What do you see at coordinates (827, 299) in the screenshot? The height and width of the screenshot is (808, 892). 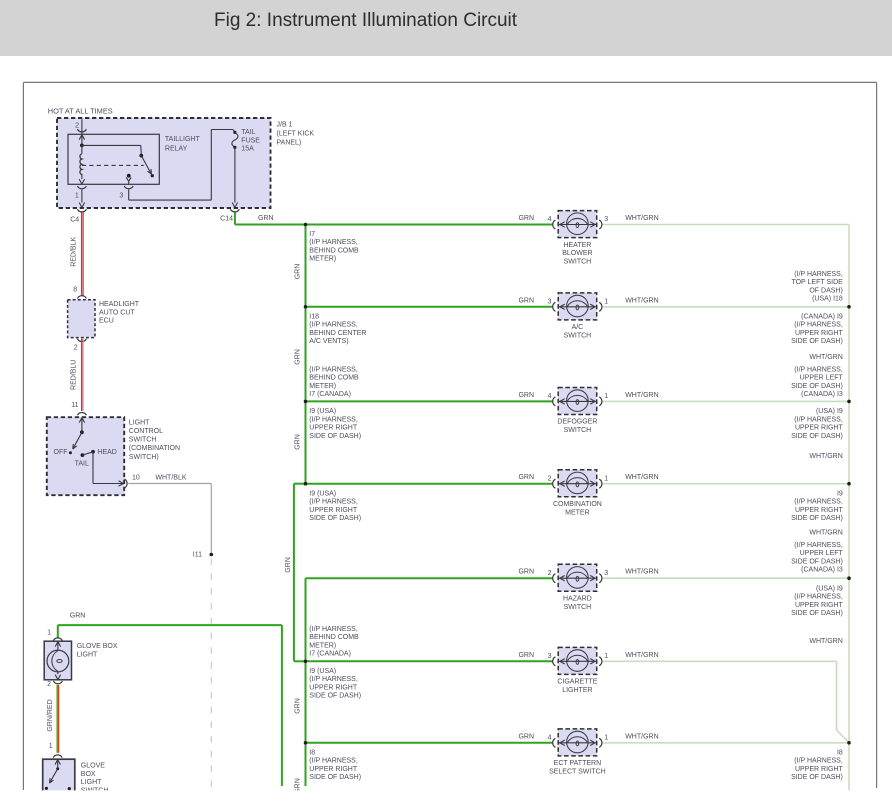 I see `svg-text: (USA) I18` at bounding box center [827, 299].